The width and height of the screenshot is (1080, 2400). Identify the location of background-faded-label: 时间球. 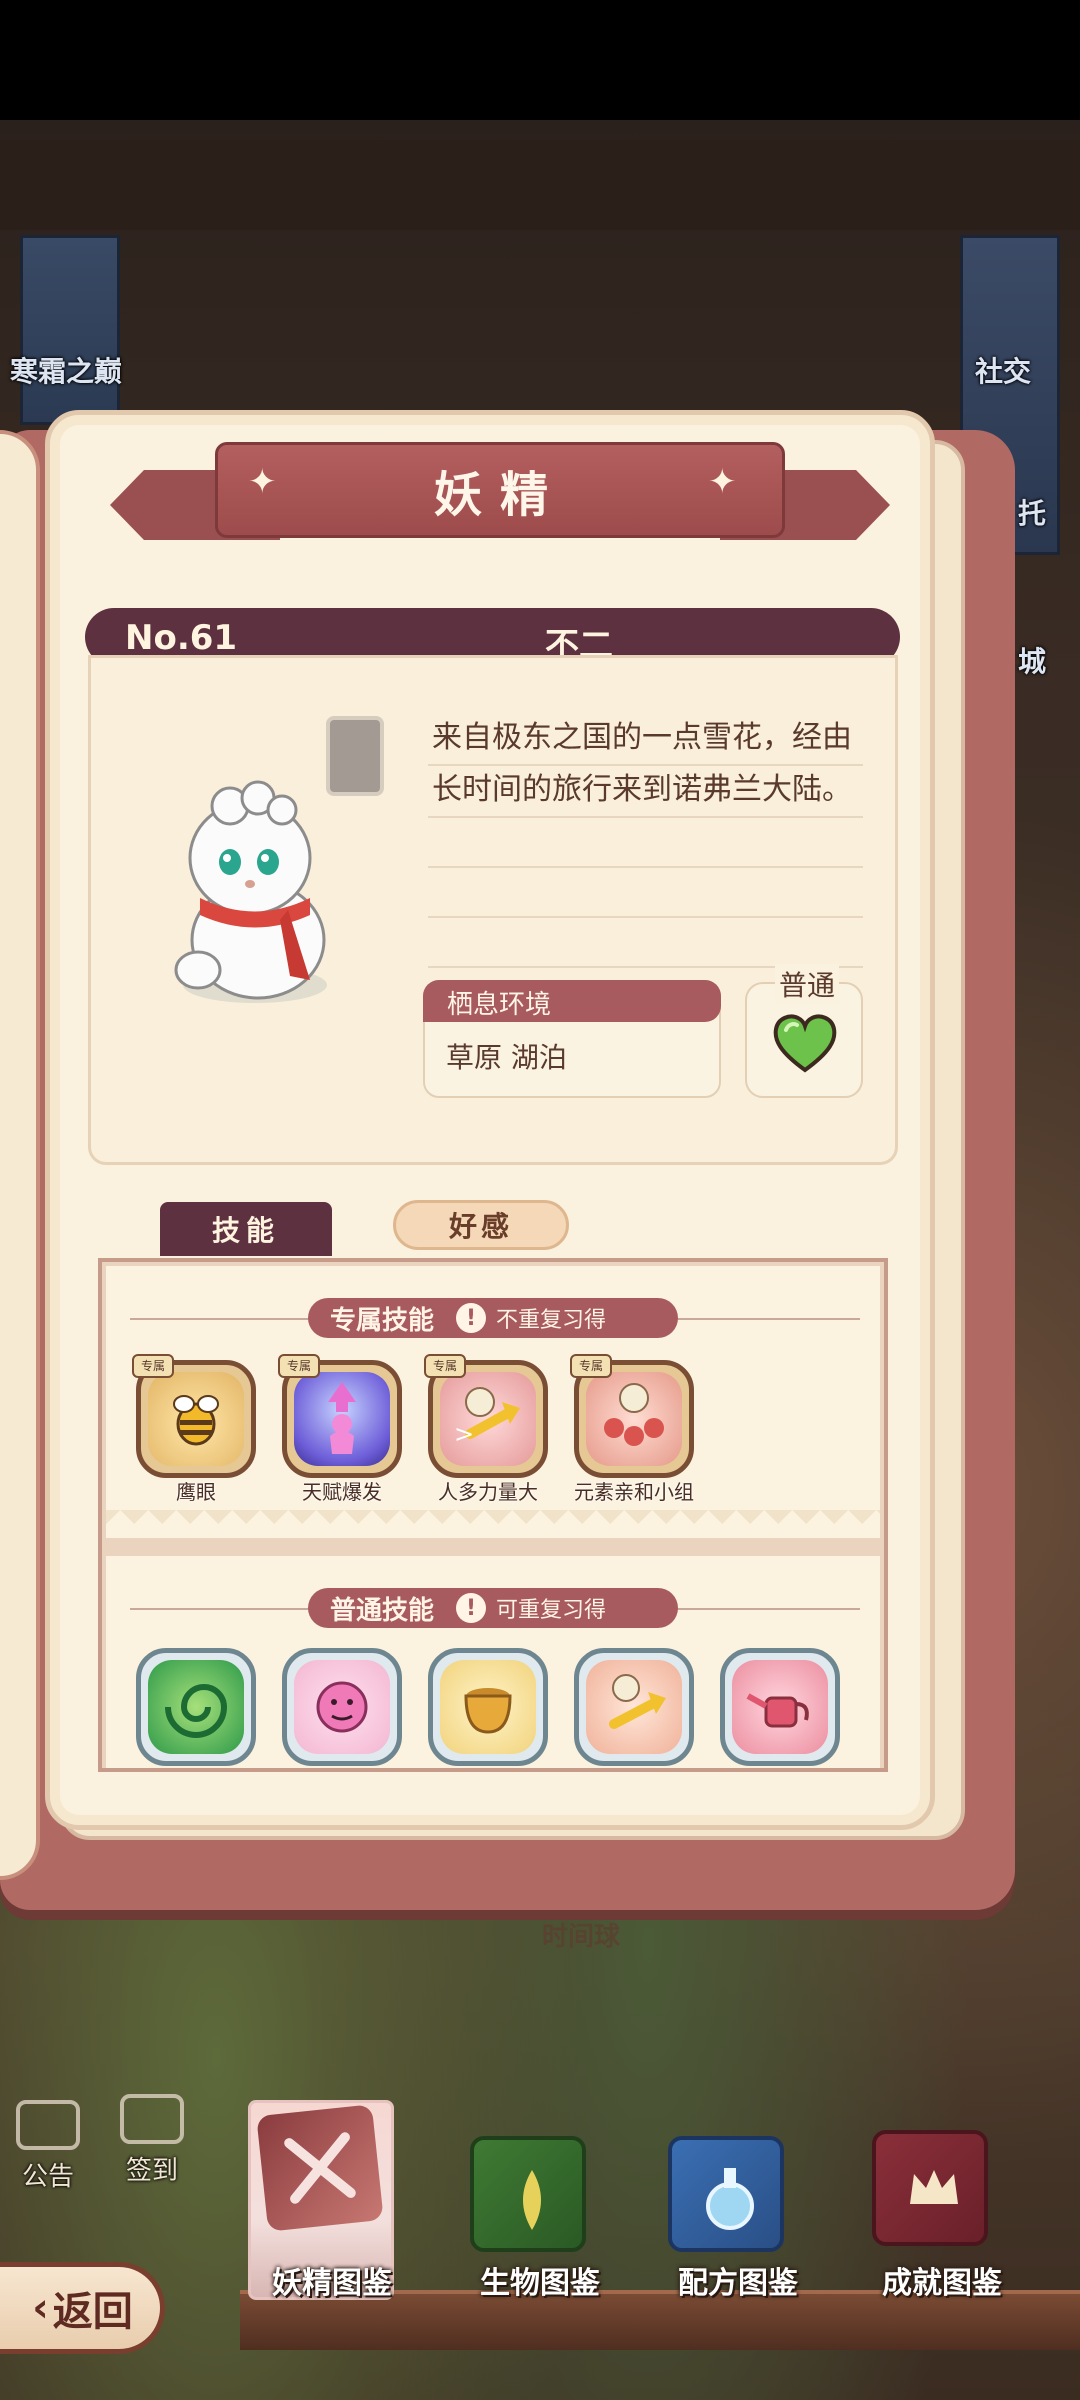
(581, 1937).